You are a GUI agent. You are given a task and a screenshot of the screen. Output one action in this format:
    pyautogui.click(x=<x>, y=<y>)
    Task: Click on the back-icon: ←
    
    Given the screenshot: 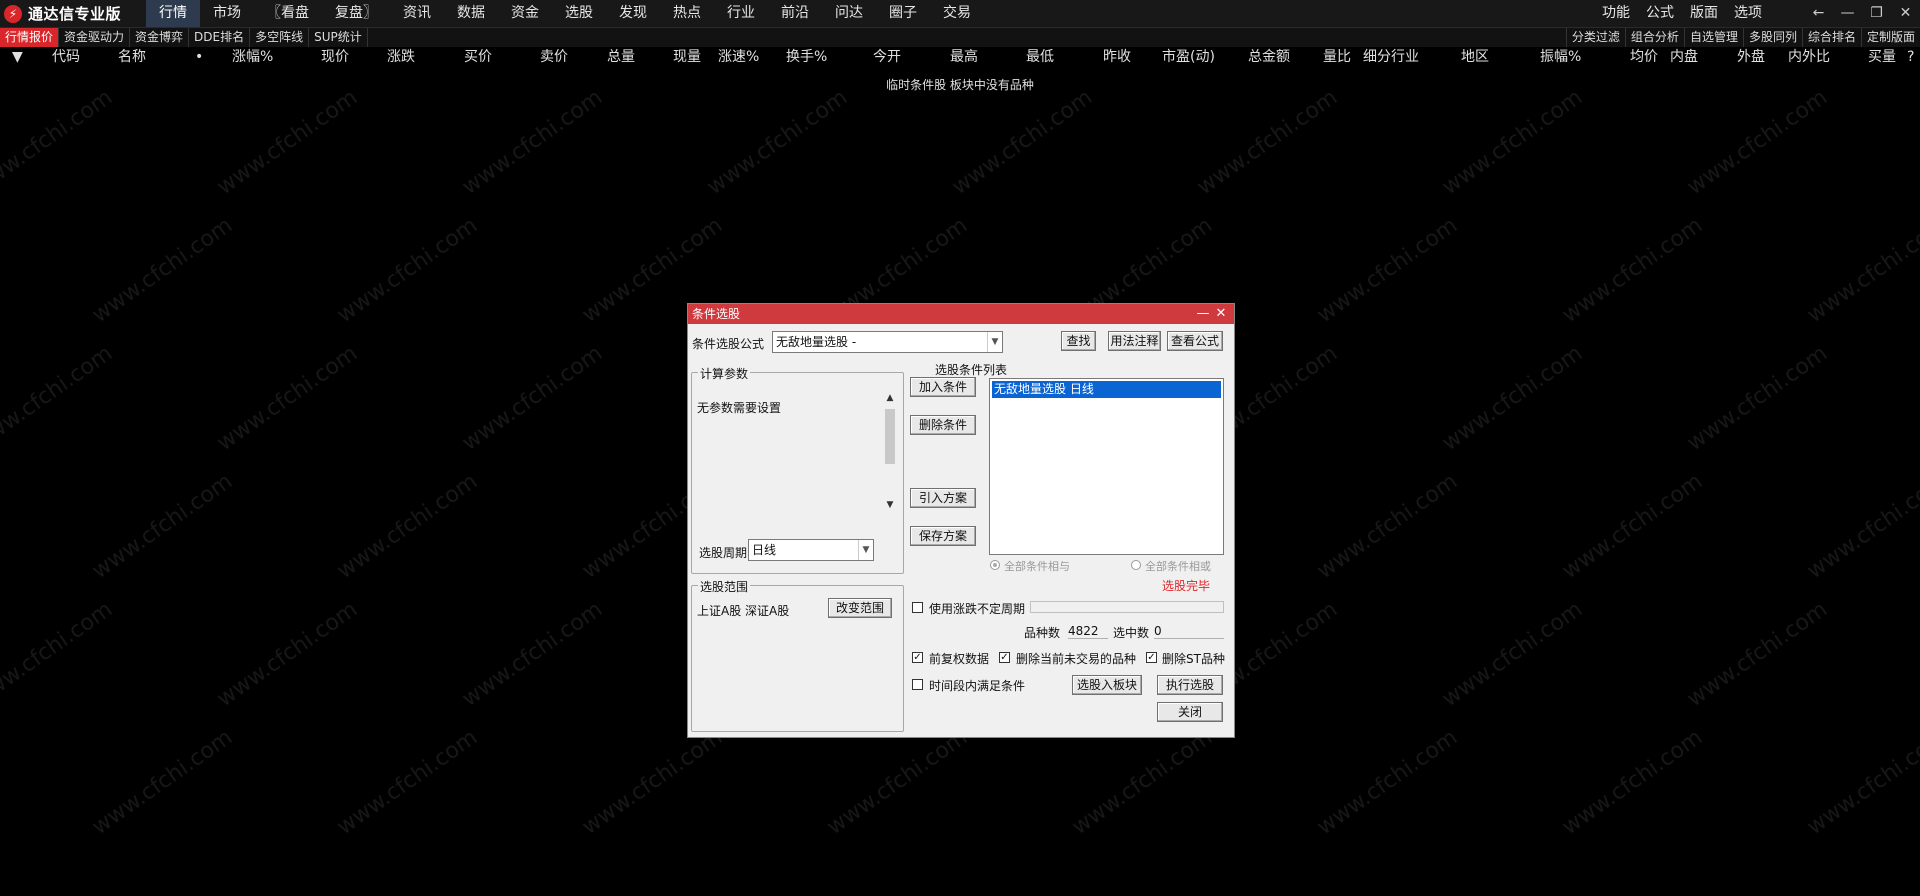 What is the action you would take?
    pyautogui.click(x=1818, y=13)
    